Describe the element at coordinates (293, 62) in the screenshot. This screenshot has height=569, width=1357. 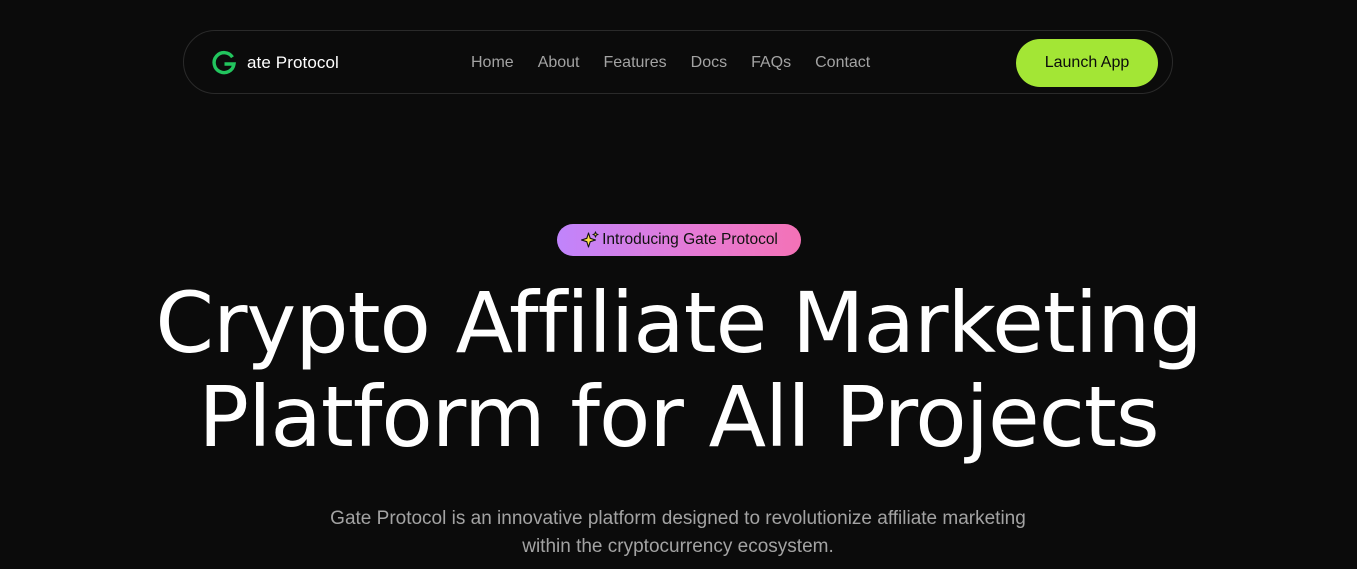
I see `brand-name: ate Protocol` at that location.